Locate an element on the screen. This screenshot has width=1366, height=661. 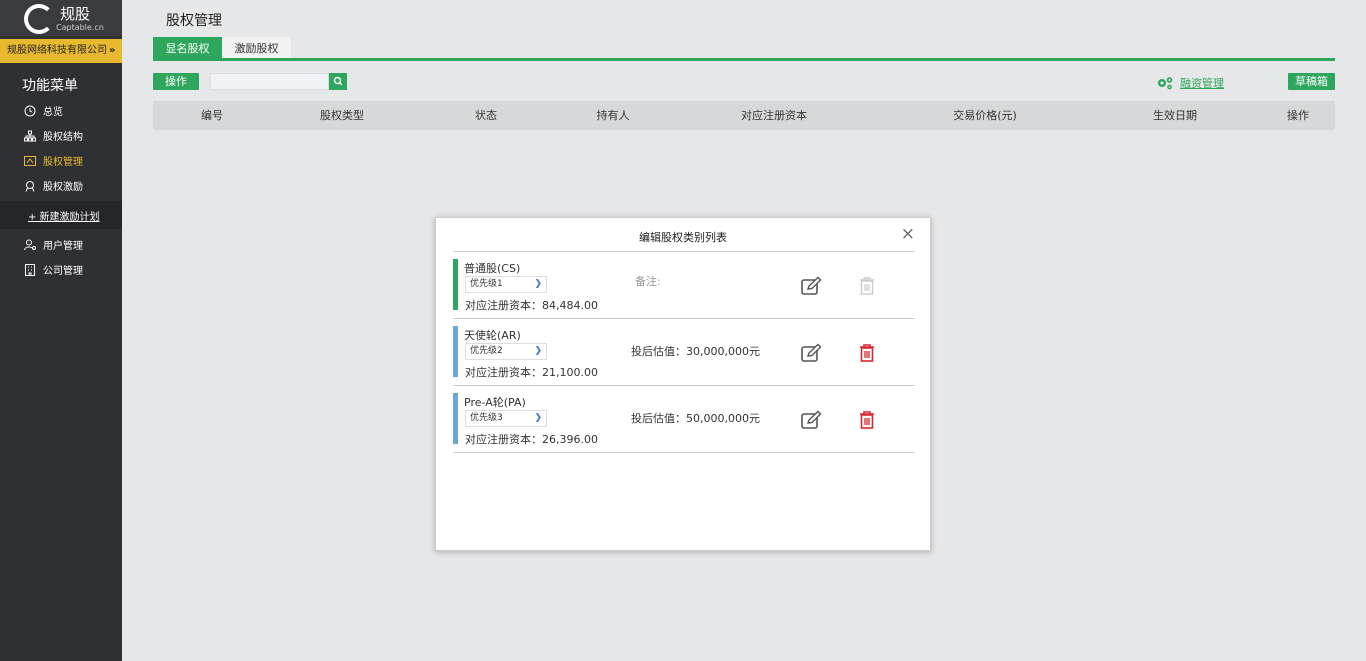
delete-button-disabled is located at coordinates (867, 286).